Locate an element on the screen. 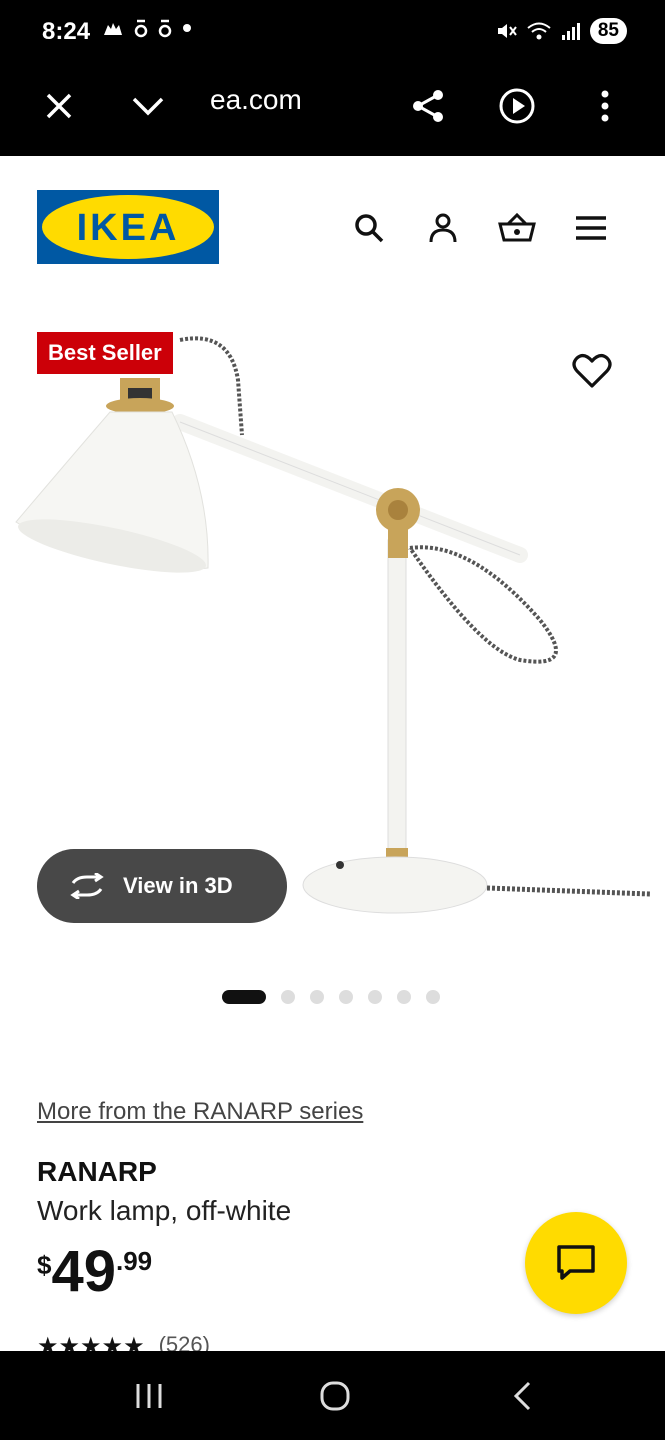 Image resolution: width=665 pixels, height=1440 pixels. chat-icon is located at coordinates (576, 1262).